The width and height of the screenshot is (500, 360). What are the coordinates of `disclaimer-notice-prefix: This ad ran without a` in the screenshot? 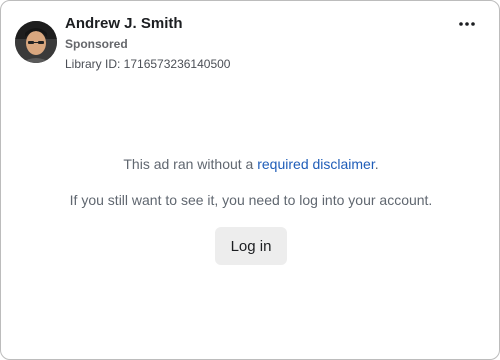 It's located at (190, 164).